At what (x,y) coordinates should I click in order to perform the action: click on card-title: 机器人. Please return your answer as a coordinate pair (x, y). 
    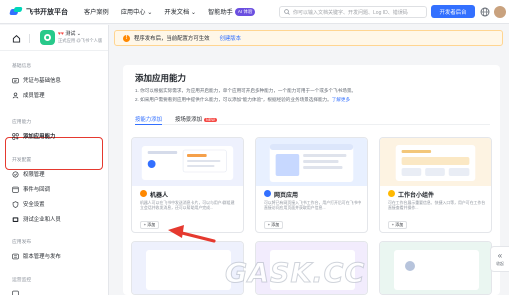
    Looking at the image, I should click on (159, 196).